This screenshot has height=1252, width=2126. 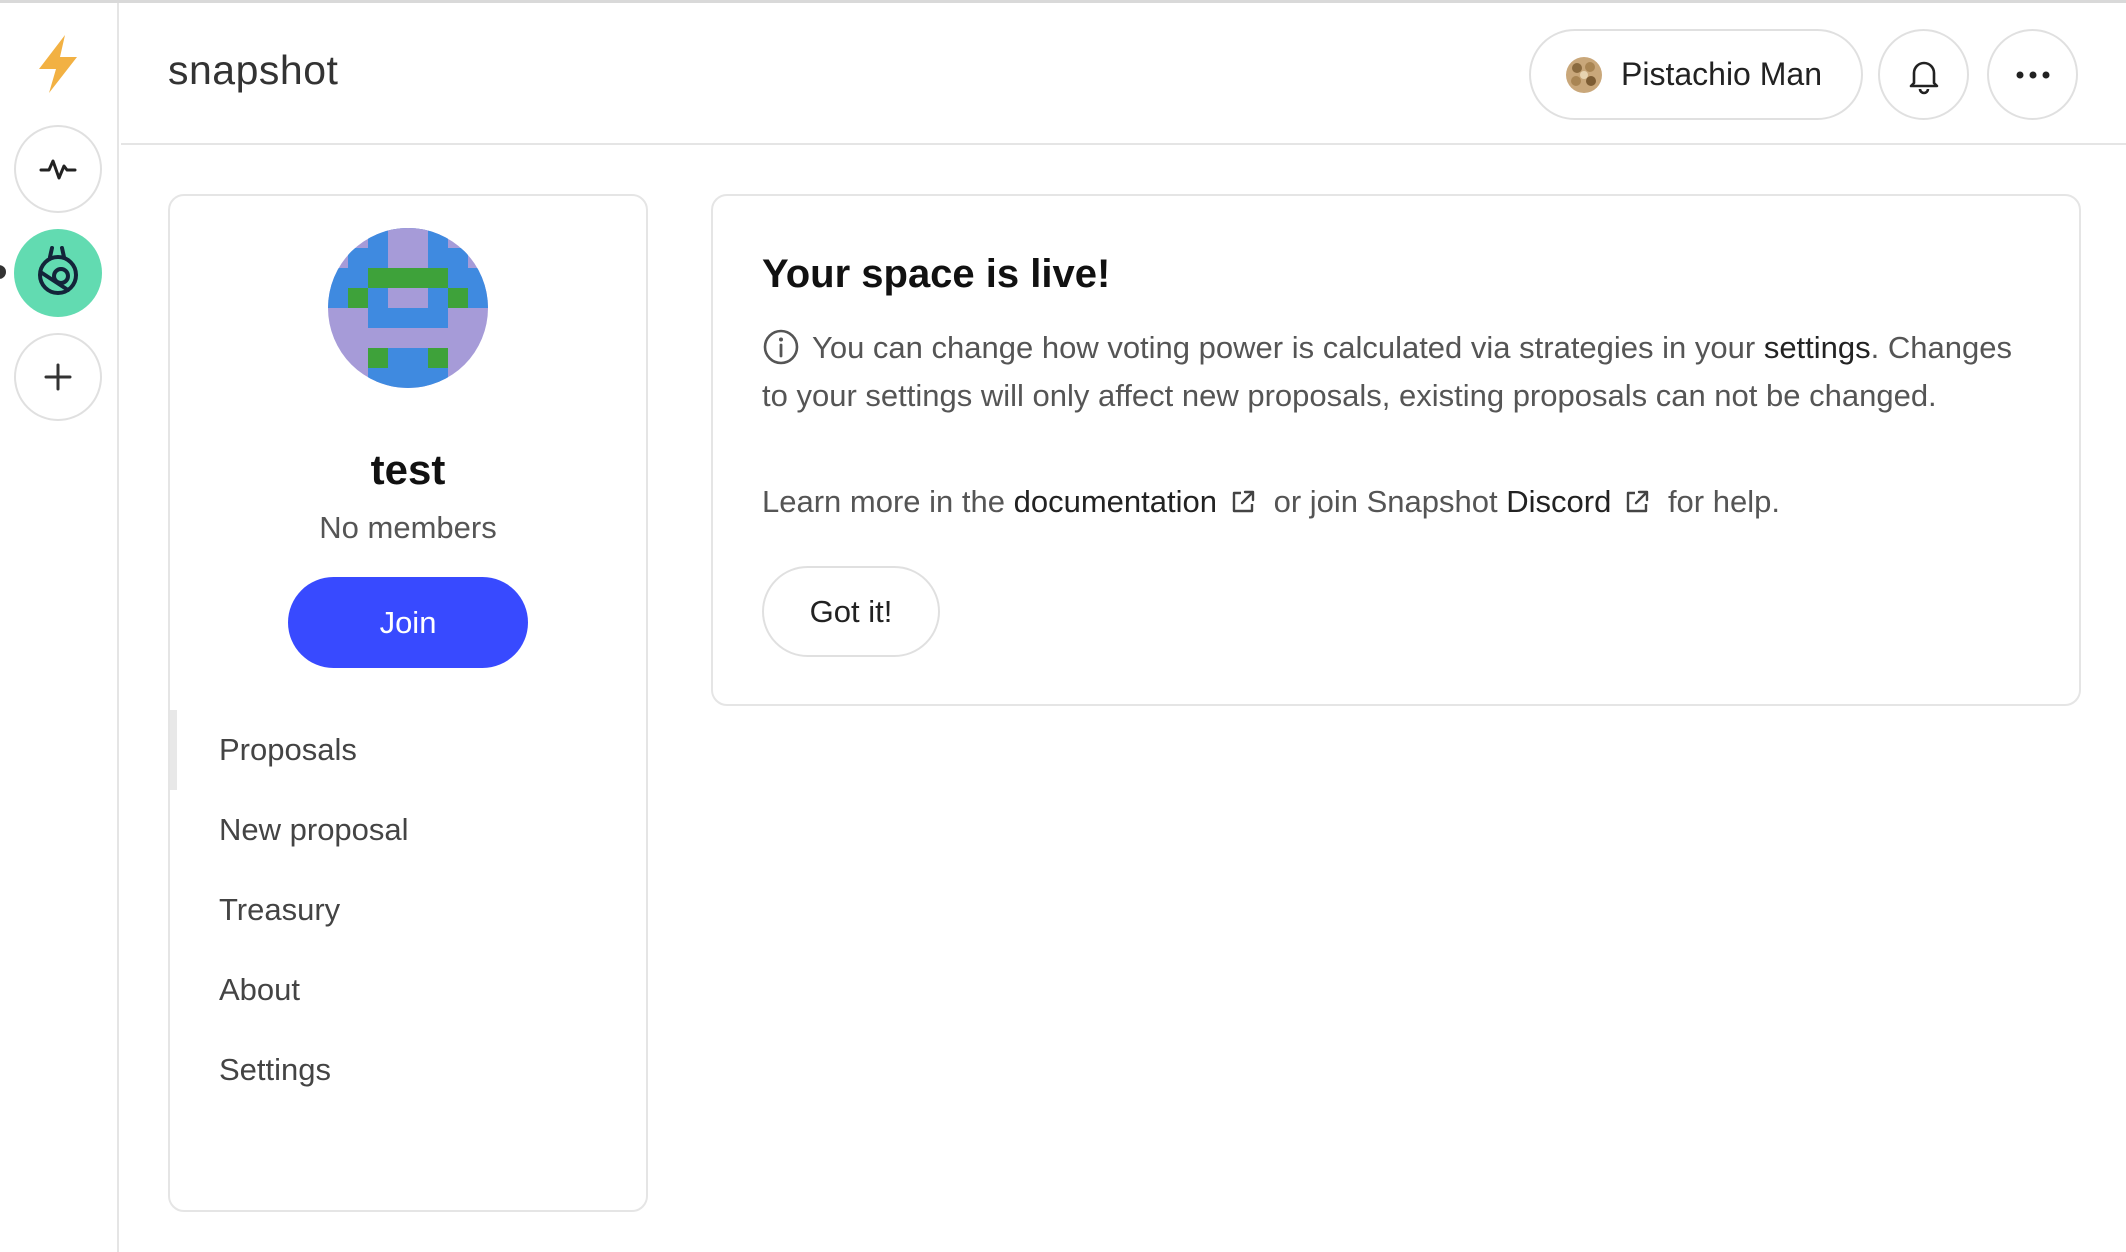 What do you see at coordinates (1817, 347) in the screenshot?
I see `settings-link: settings` at bounding box center [1817, 347].